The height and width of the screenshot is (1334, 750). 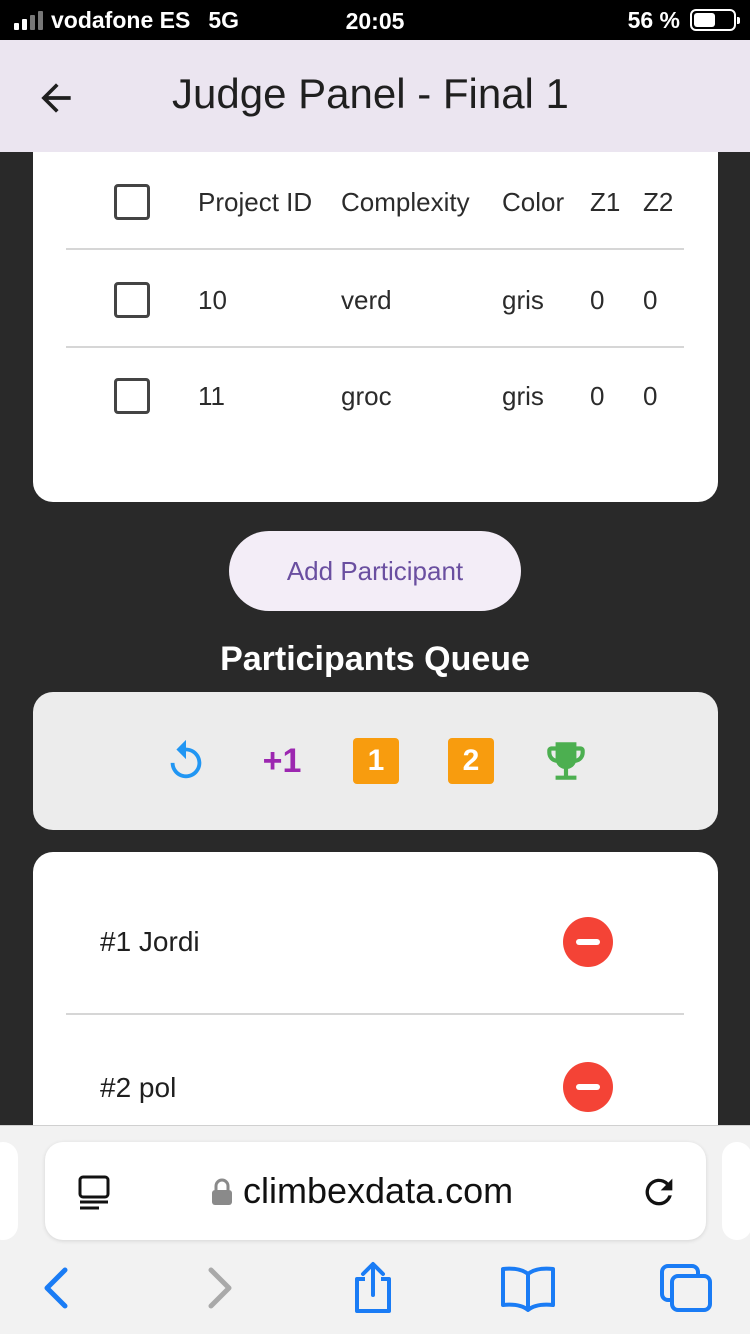 What do you see at coordinates (736, 1191) in the screenshot?
I see `next-tab-peek` at bounding box center [736, 1191].